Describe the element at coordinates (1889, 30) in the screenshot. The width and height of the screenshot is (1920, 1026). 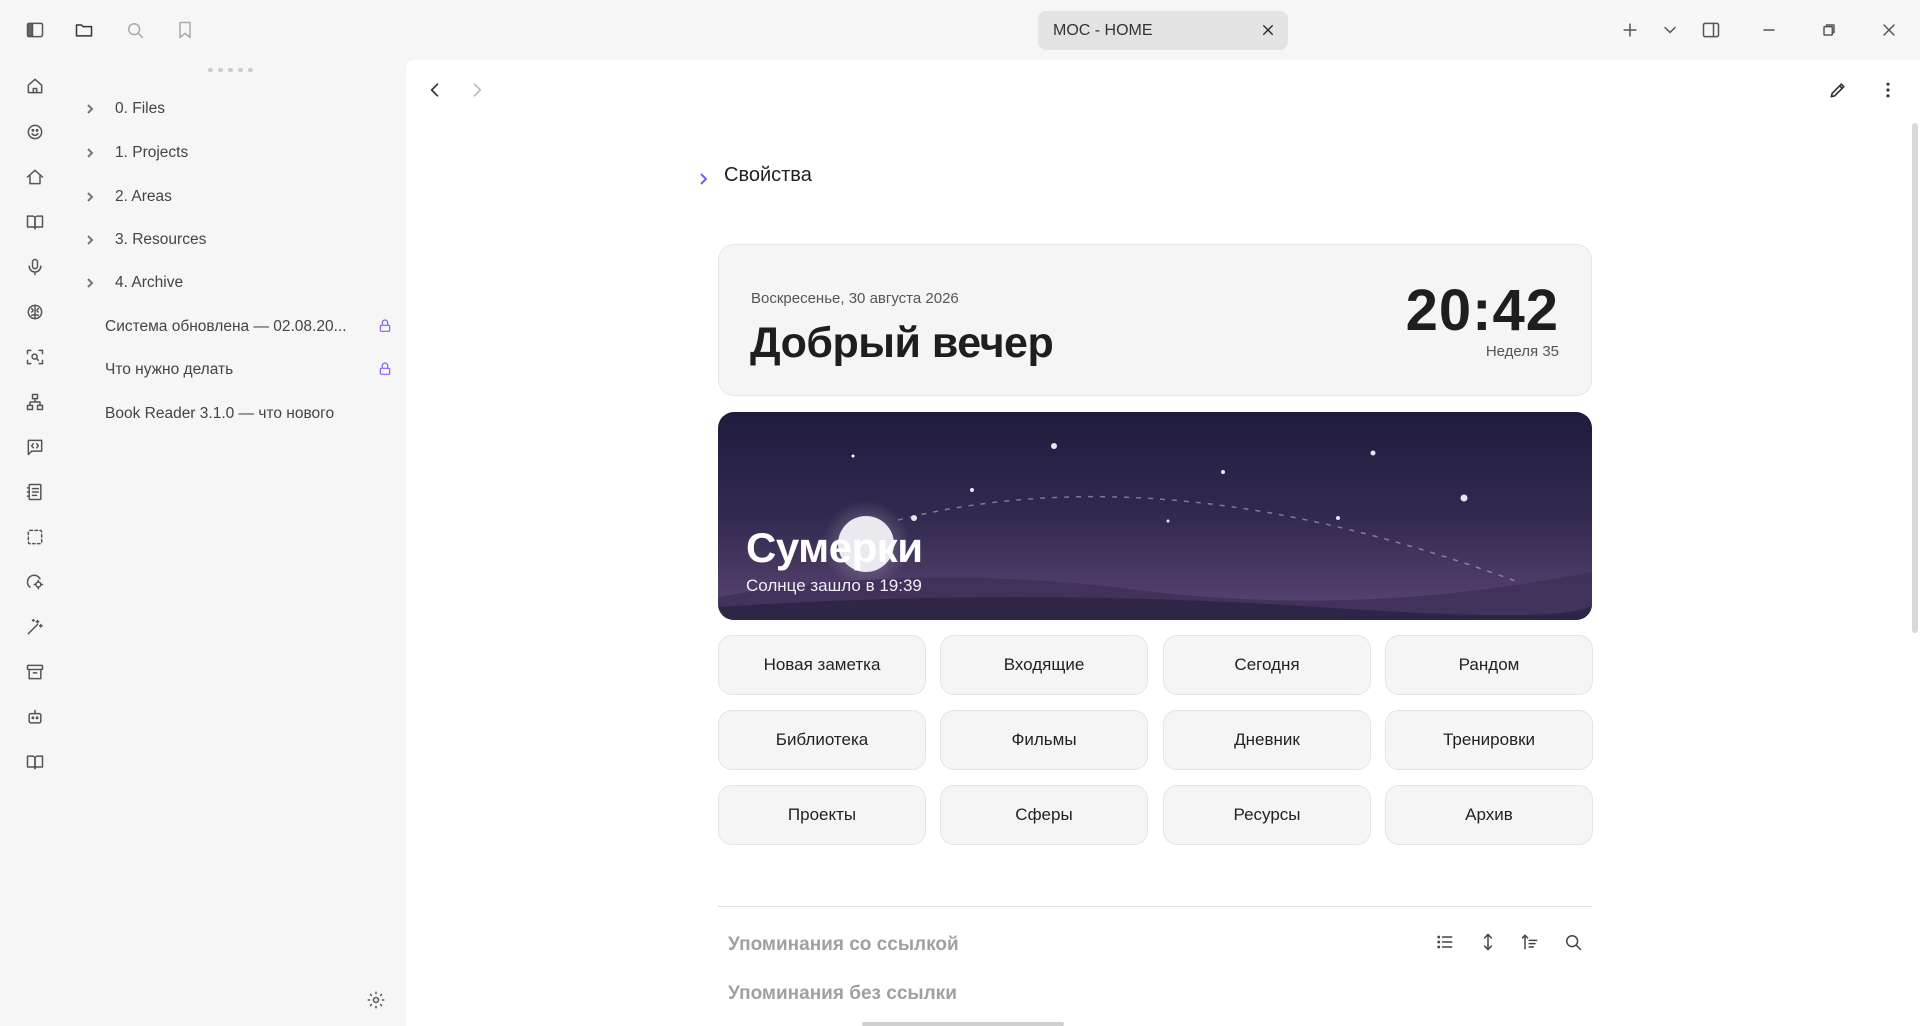
I see `close-window-icon` at that location.